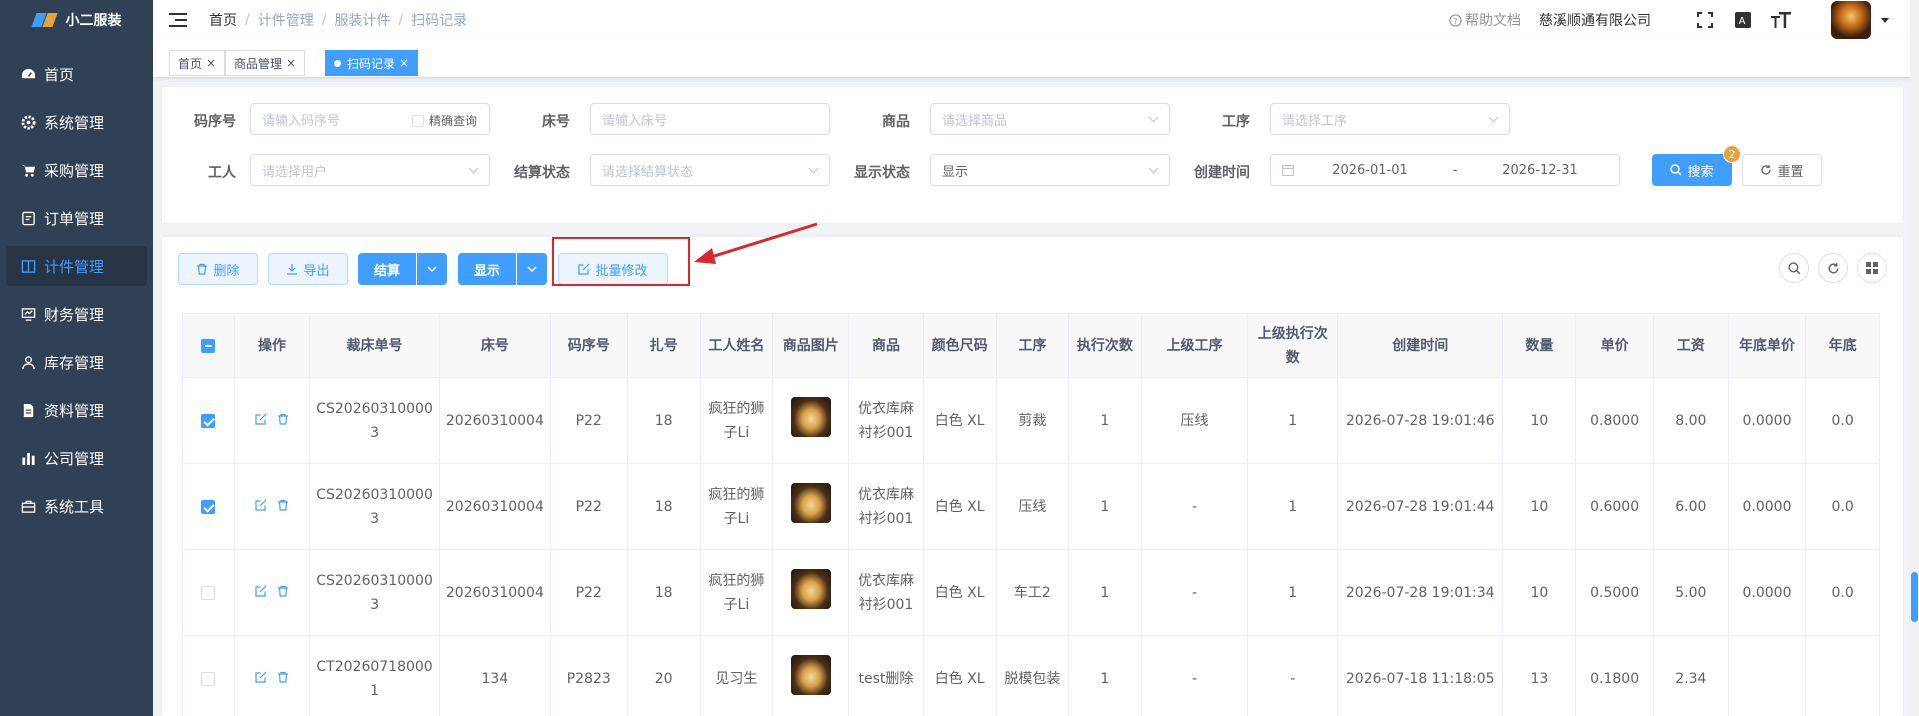 This screenshot has height=716, width=1919. What do you see at coordinates (1885, 20) in the screenshot?
I see `chevron-down-icon` at bounding box center [1885, 20].